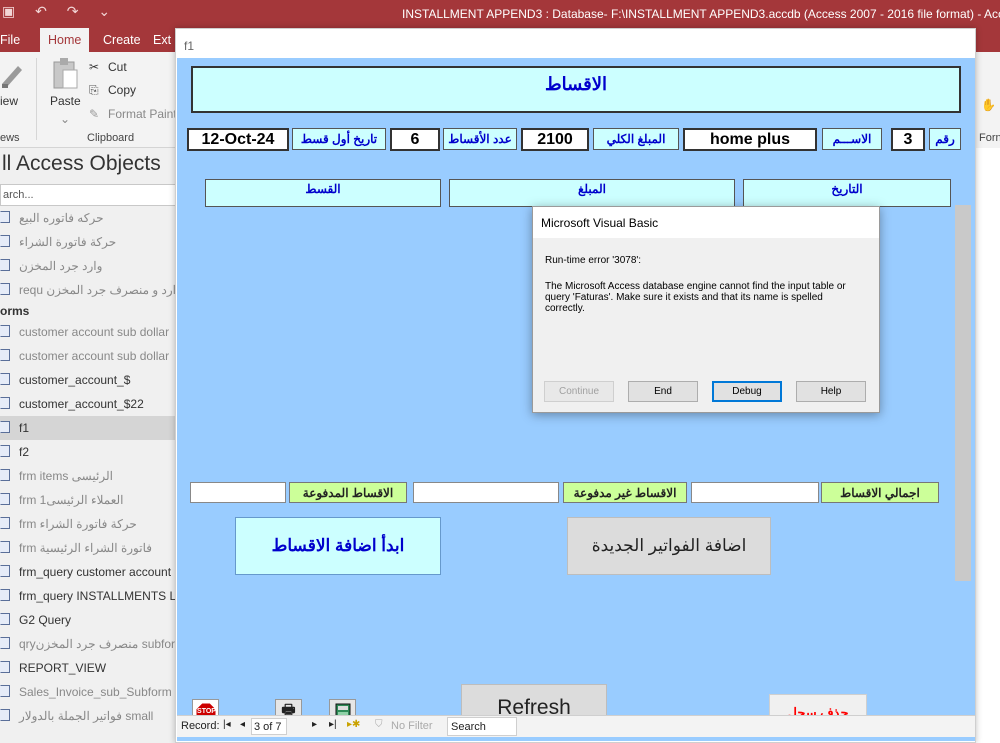 This screenshot has width=1000, height=743. Describe the element at coordinates (122, 40) in the screenshot. I see `tab-create: Create` at that location.